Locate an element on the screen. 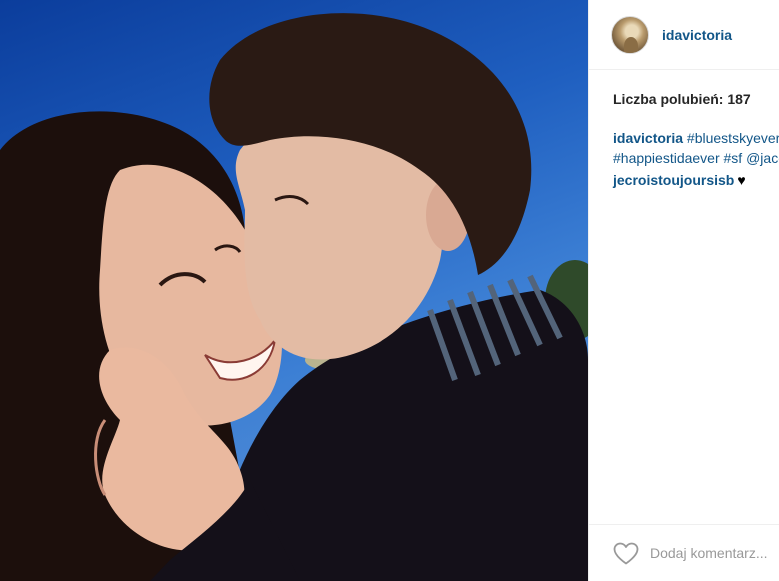 The image size is (779, 581). header-username-link: idavictoria is located at coordinates (697, 35).